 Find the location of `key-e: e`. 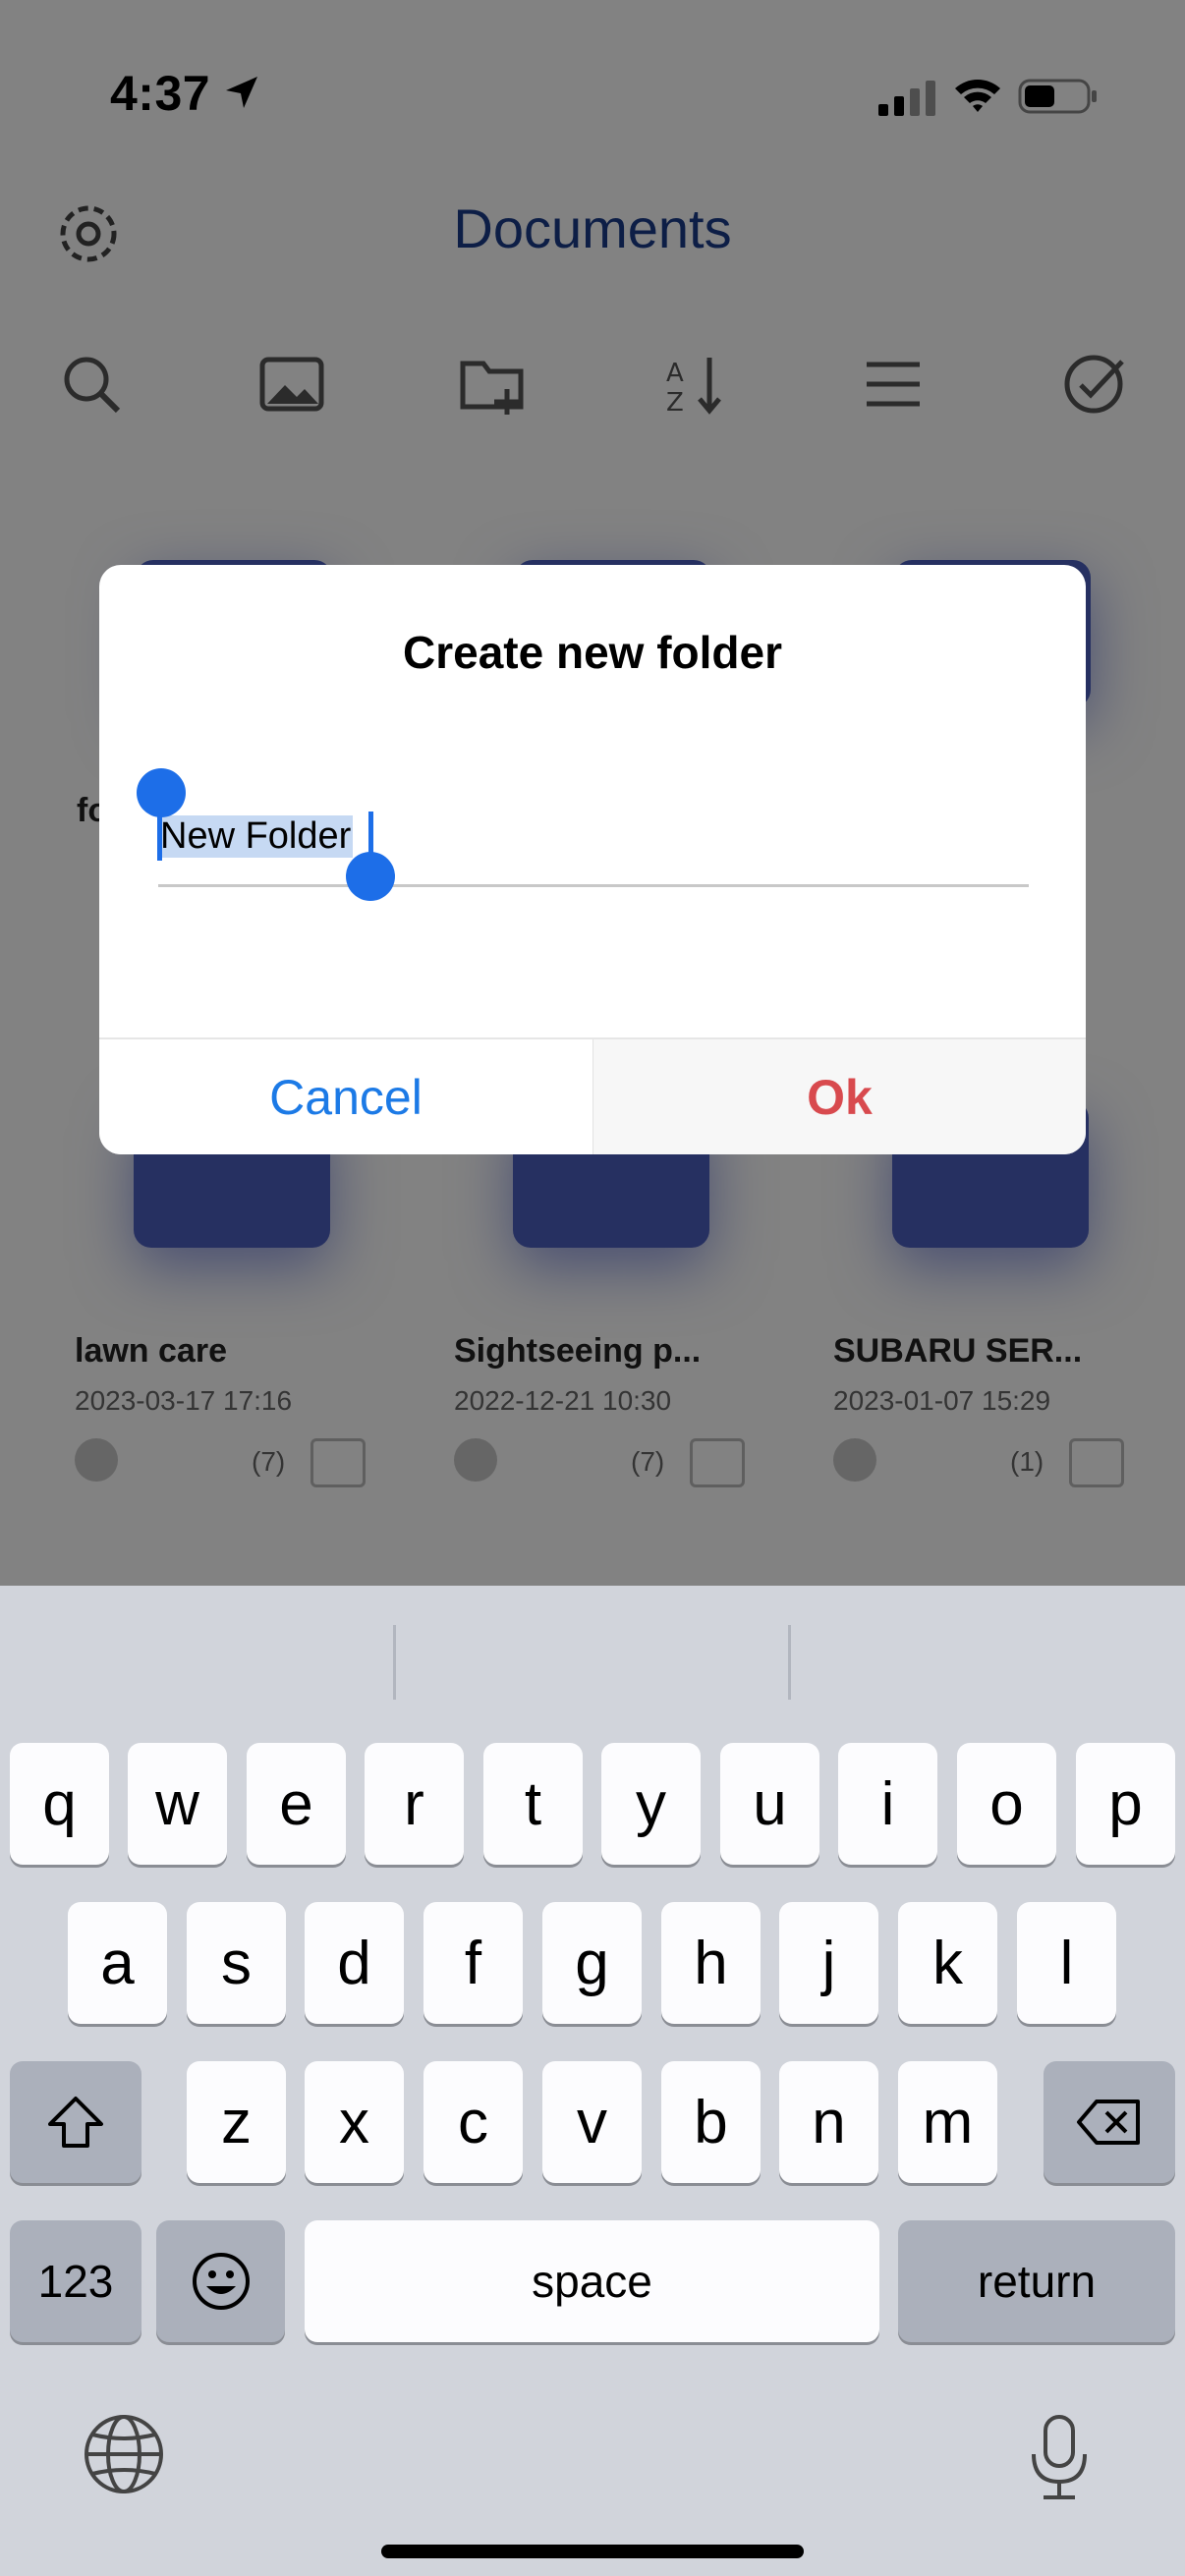

key-e: e is located at coordinates (296, 1804).